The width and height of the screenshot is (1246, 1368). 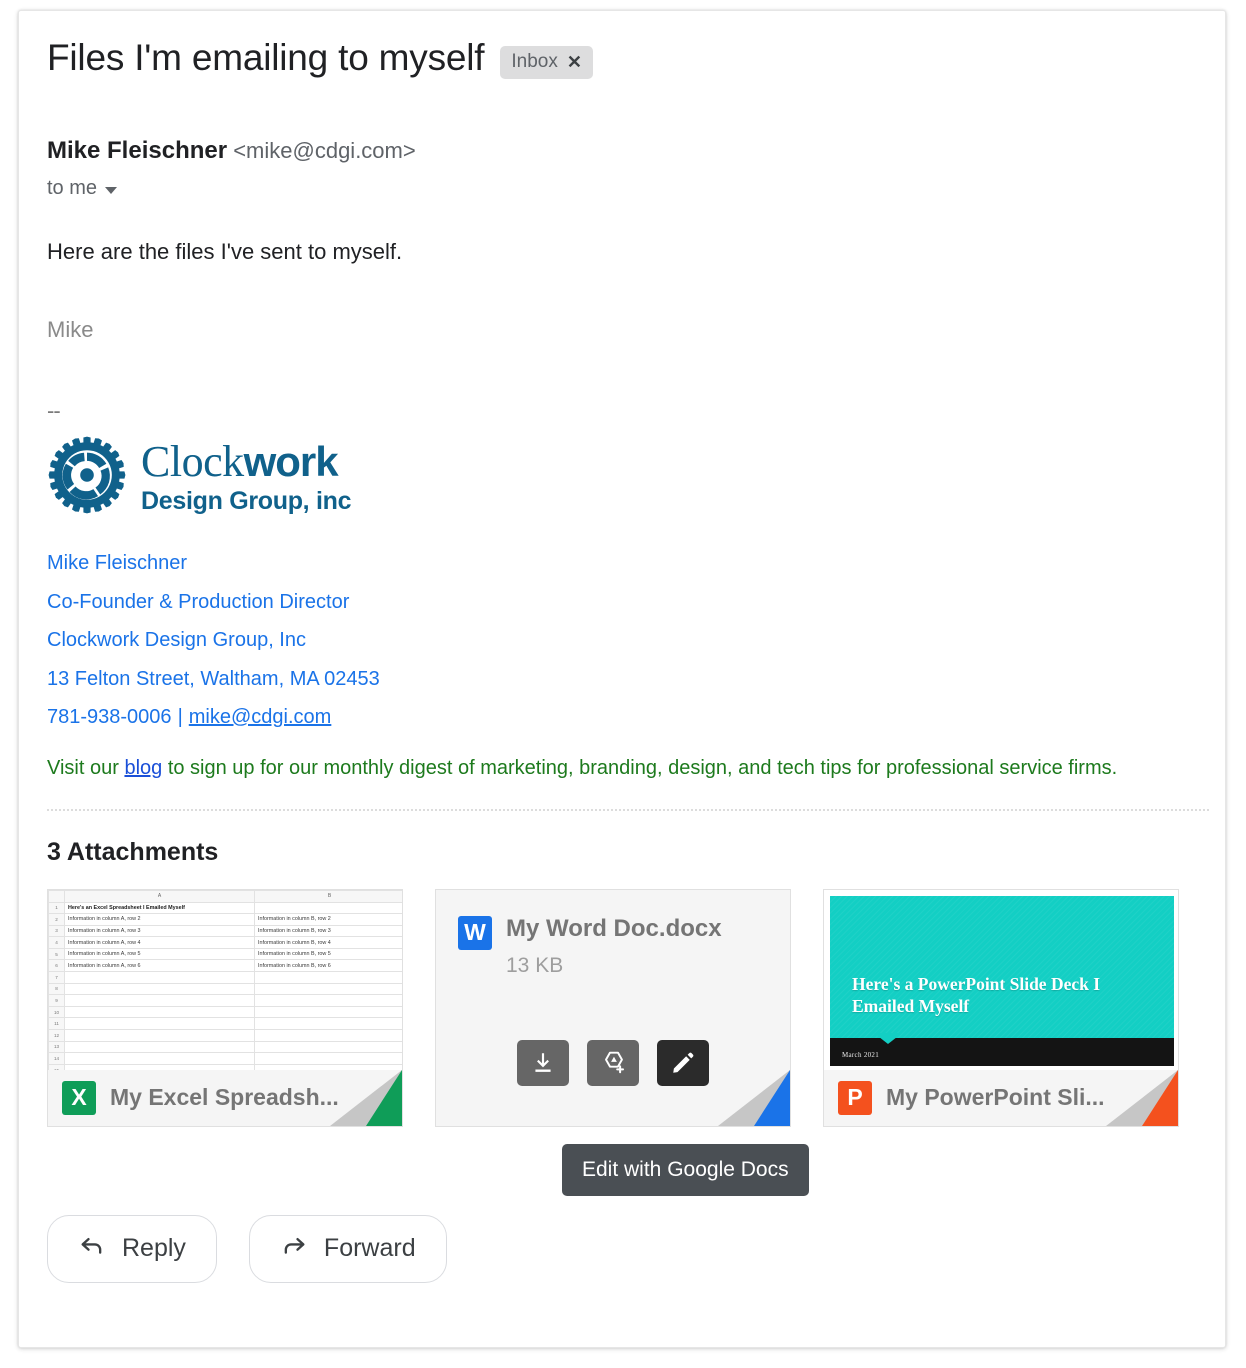 What do you see at coordinates (246, 501) in the screenshot?
I see `logo-subtitle: Design Group, inc` at bounding box center [246, 501].